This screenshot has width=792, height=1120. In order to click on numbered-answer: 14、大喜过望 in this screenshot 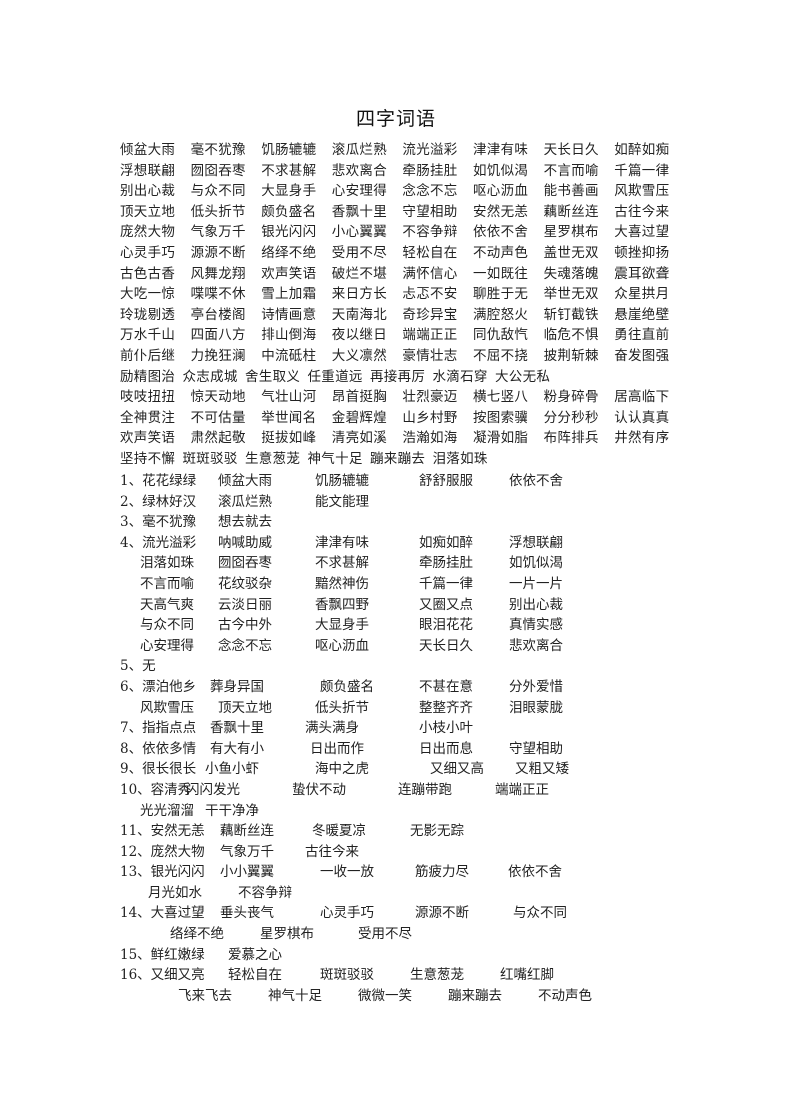, I will do `click(162, 913)`.